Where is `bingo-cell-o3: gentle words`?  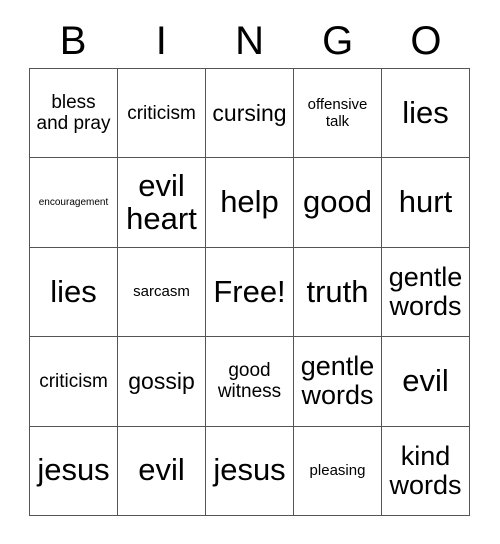 bingo-cell-o3: gentle words is located at coordinates (426, 292).